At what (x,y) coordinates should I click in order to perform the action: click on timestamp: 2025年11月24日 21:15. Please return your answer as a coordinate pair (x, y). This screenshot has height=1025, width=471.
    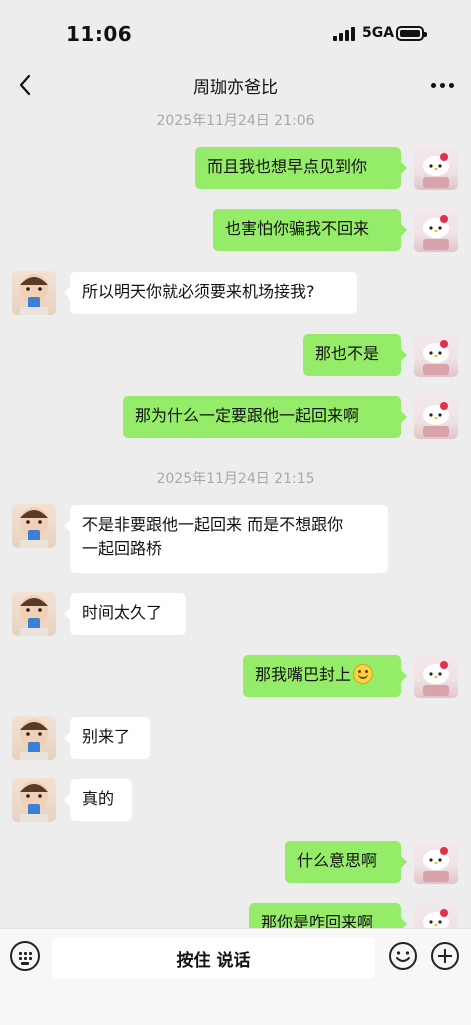
    Looking at the image, I should click on (235, 479).